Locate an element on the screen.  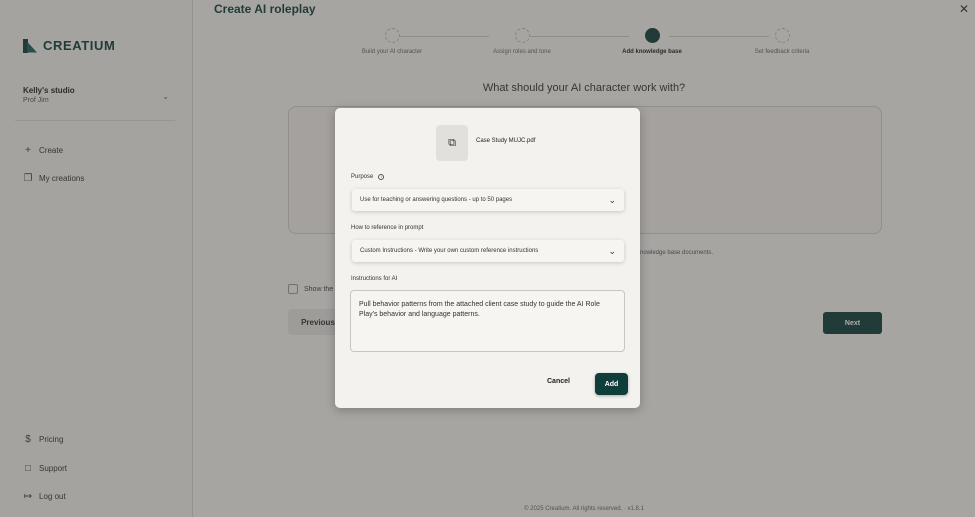
instructions-label: Instructions for AI is located at coordinates (374, 279).